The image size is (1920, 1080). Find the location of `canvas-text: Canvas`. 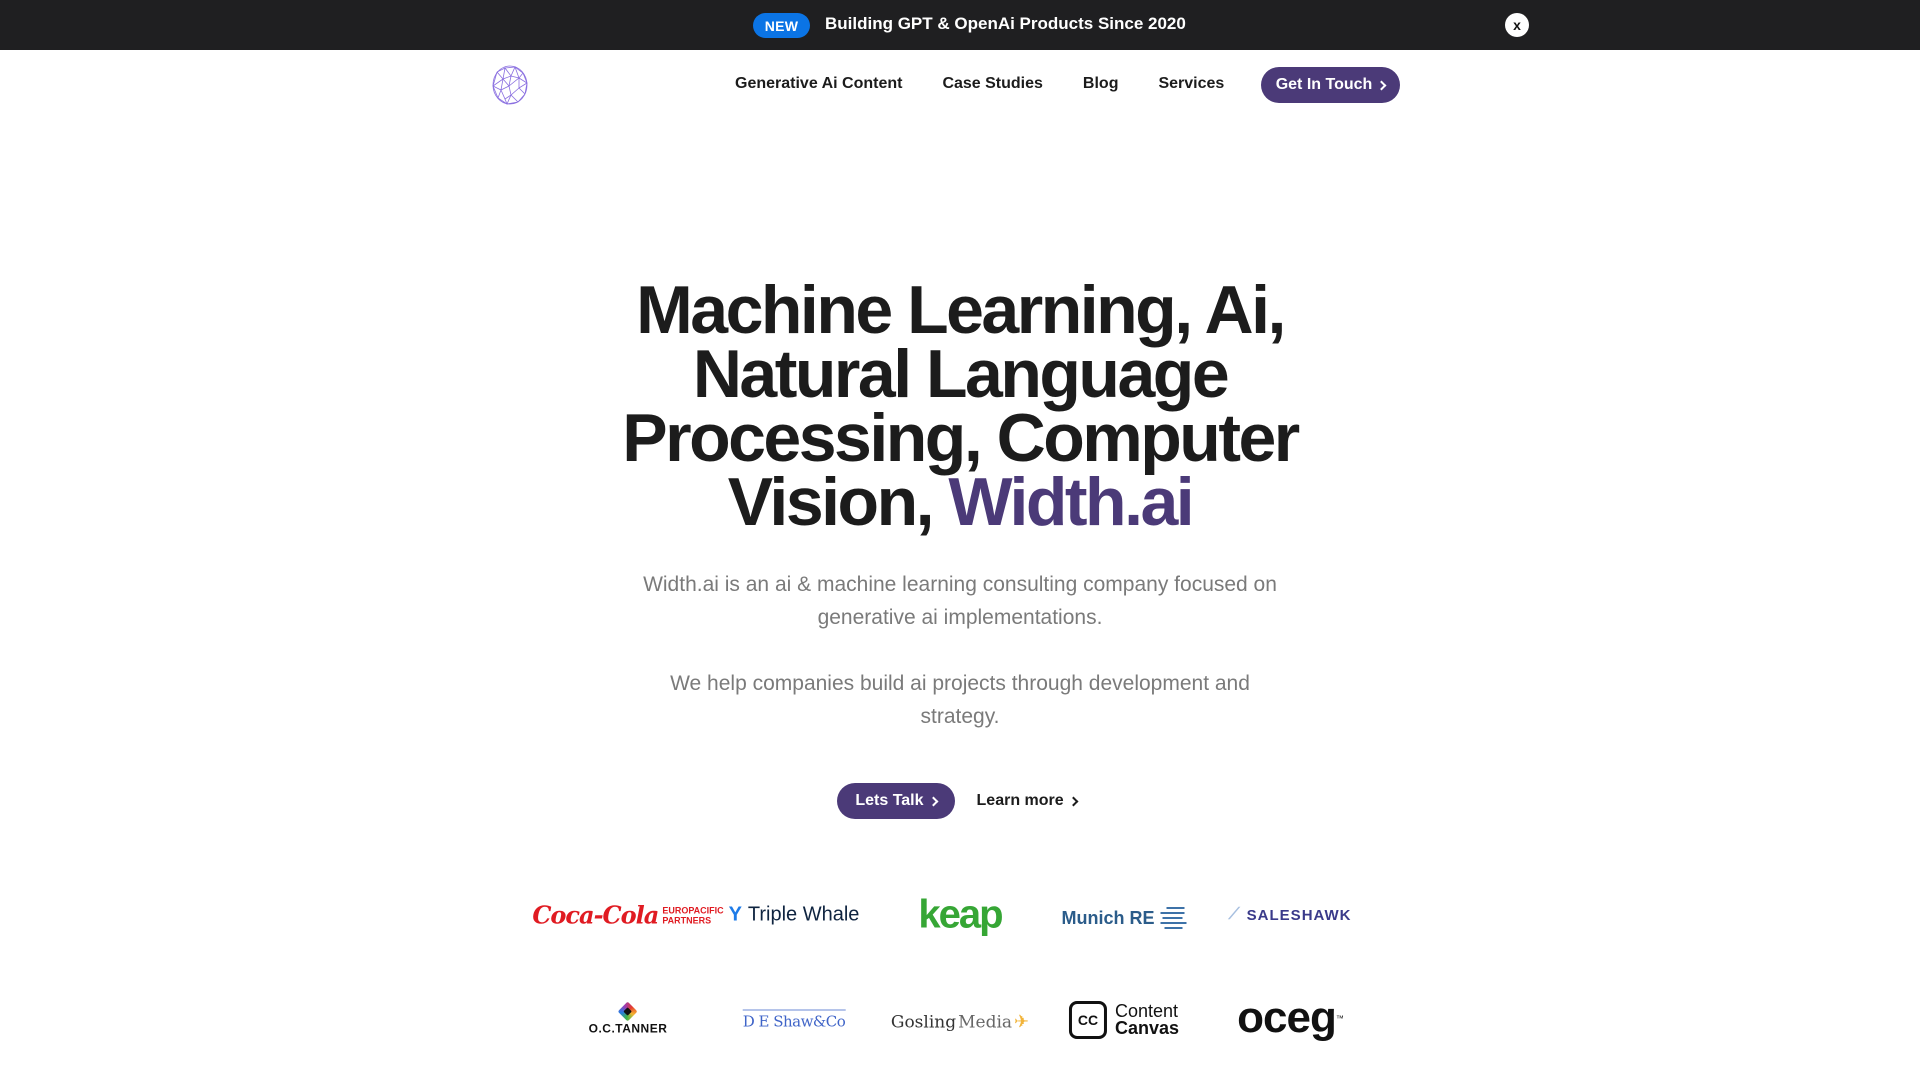

canvas-text: Canvas is located at coordinates (1147, 1028).